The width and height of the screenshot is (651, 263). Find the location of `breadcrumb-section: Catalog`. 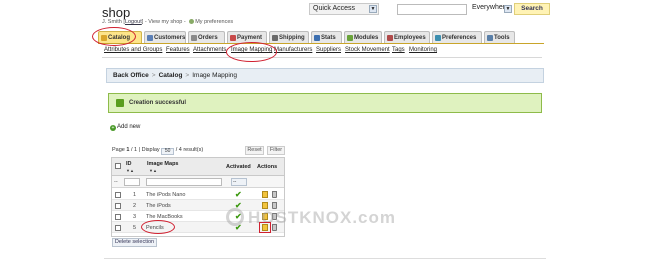

breadcrumb-section: Catalog is located at coordinates (171, 75).